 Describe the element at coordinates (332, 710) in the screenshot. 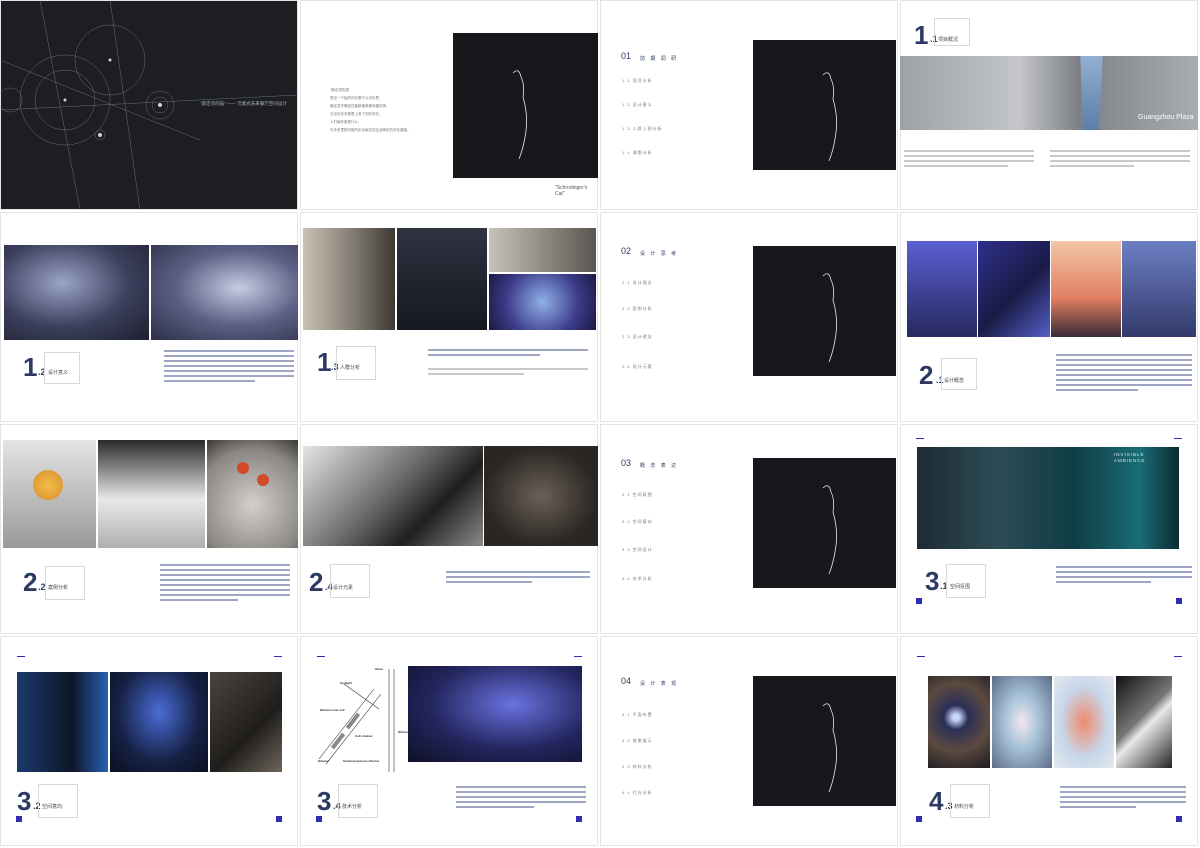

I see `diagram-label: Bifacial solar cell` at that location.